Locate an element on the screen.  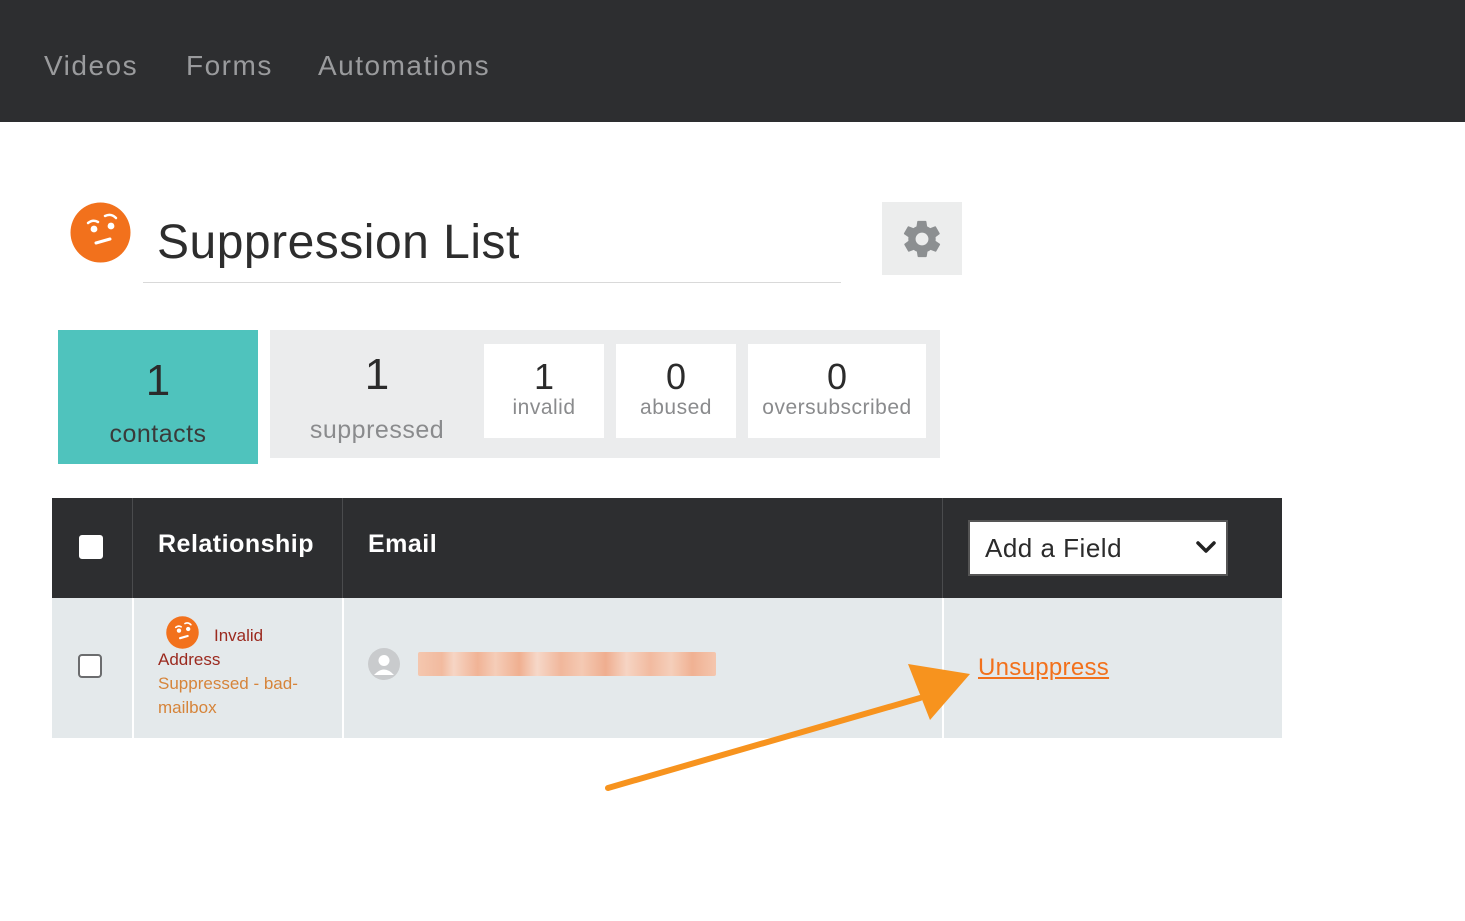
add-field-select-value: Add a Field is located at coordinates (1054, 548).